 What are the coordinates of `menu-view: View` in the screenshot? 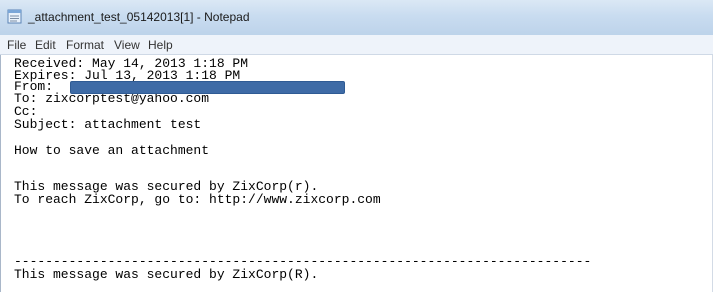 It's located at (127, 45).